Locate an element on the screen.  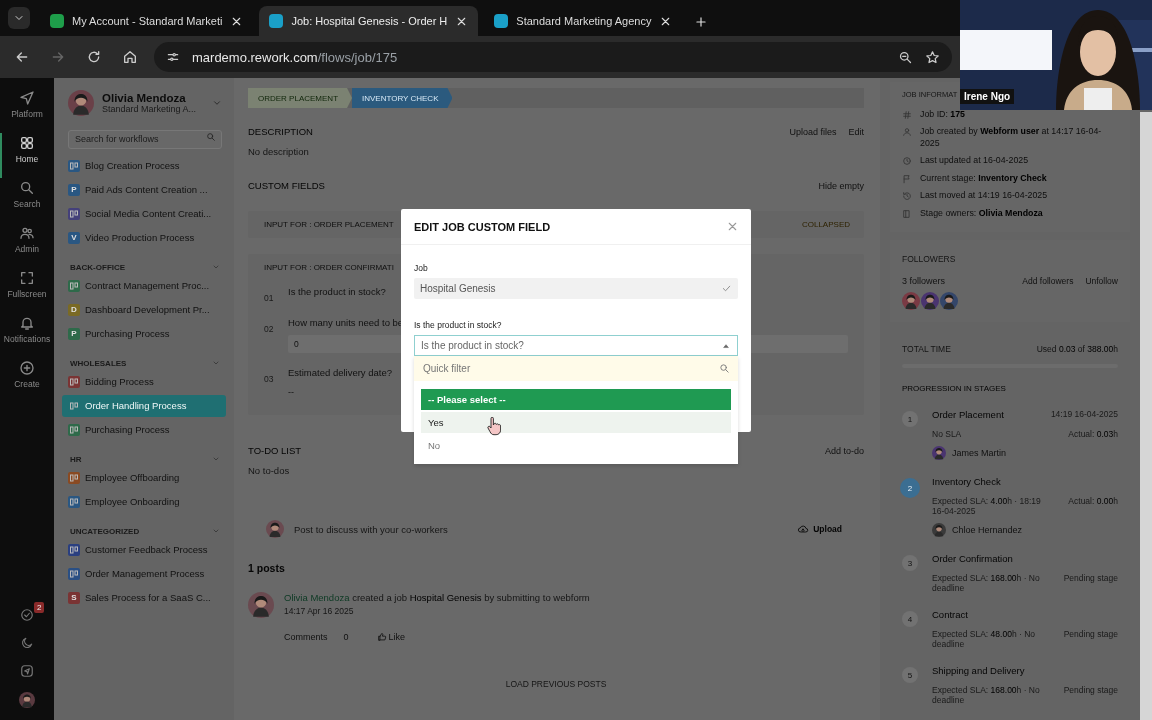
plus-circle-icon is located at coordinates (27, 368).